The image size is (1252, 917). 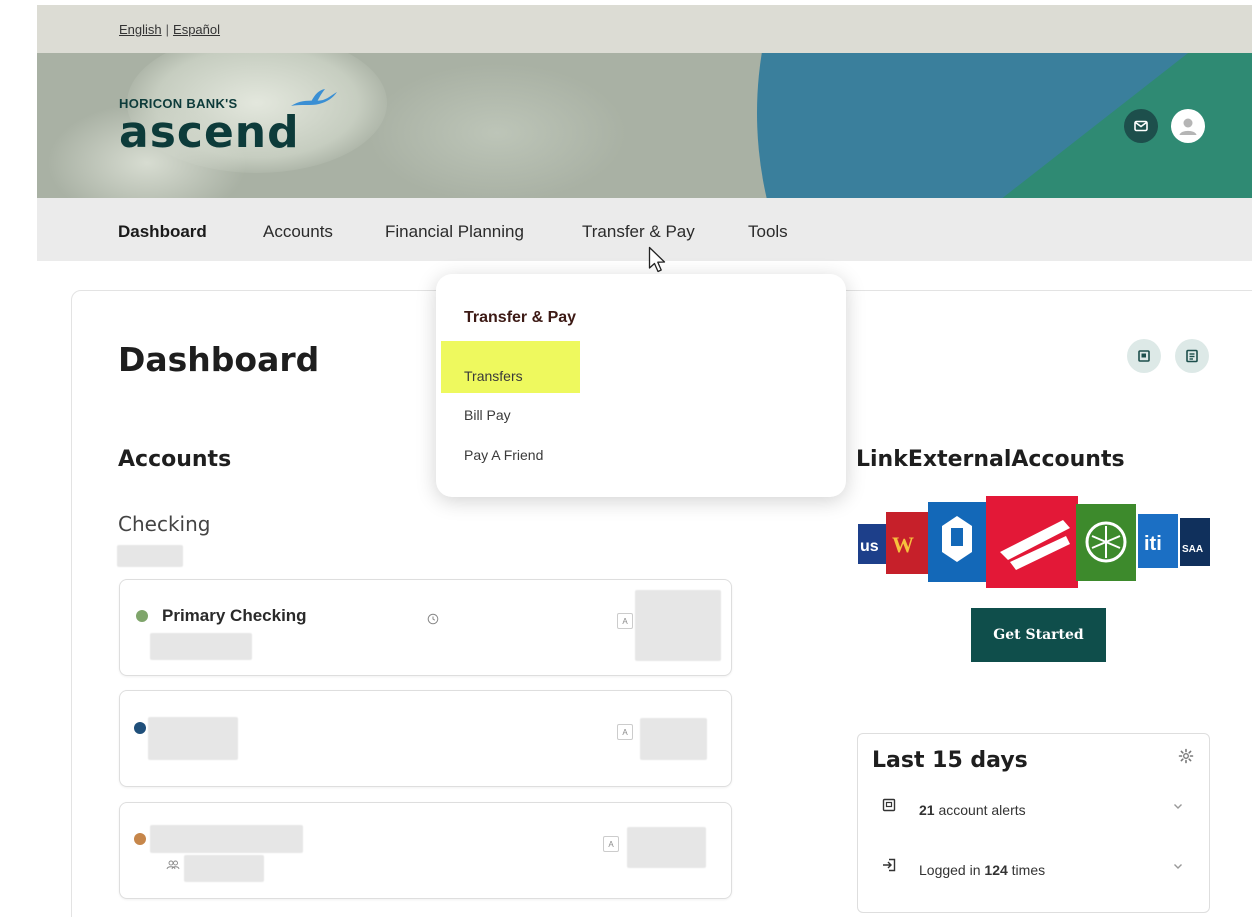 What do you see at coordinates (234, 615) in the screenshot?
I see `account-name: Primary Checking` at bounding box center [234, 615].